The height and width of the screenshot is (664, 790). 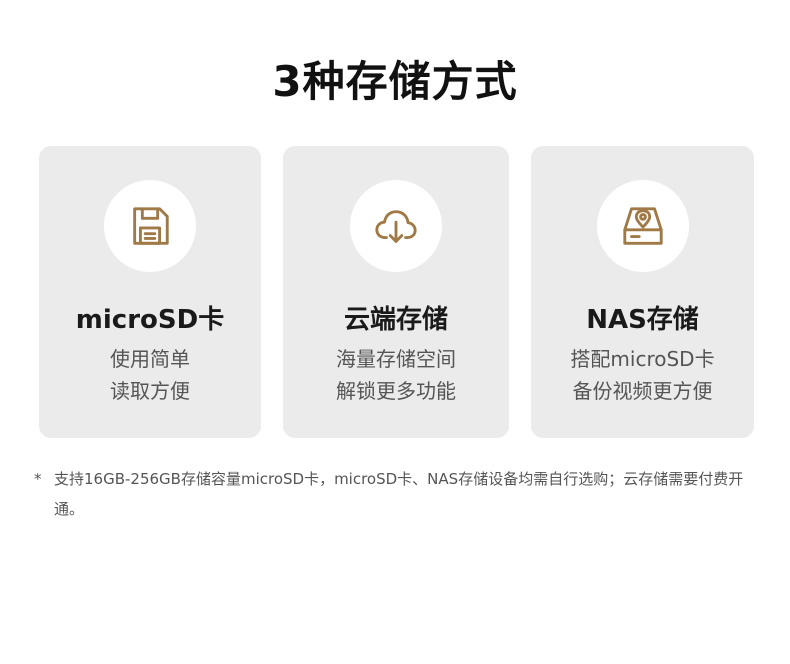 I want to click on card-desc-line: 解锁更多功能, so click(x=396, y=391).